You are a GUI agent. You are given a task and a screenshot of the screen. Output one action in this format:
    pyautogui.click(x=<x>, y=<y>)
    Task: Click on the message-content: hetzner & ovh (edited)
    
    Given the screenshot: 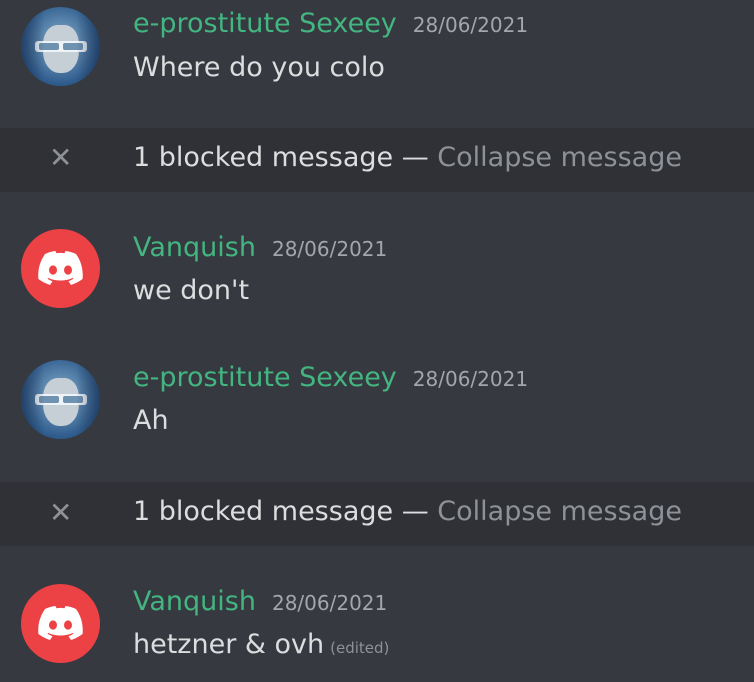 What is the action you would take?
    pyautogui.click(x=261, y=644)
    